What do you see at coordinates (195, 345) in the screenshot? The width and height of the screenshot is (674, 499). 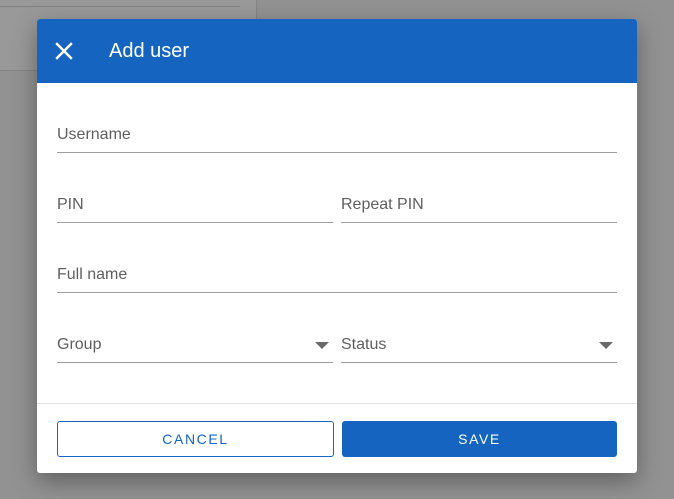 I see `group-select: Group` at bounding box center [195, 345].